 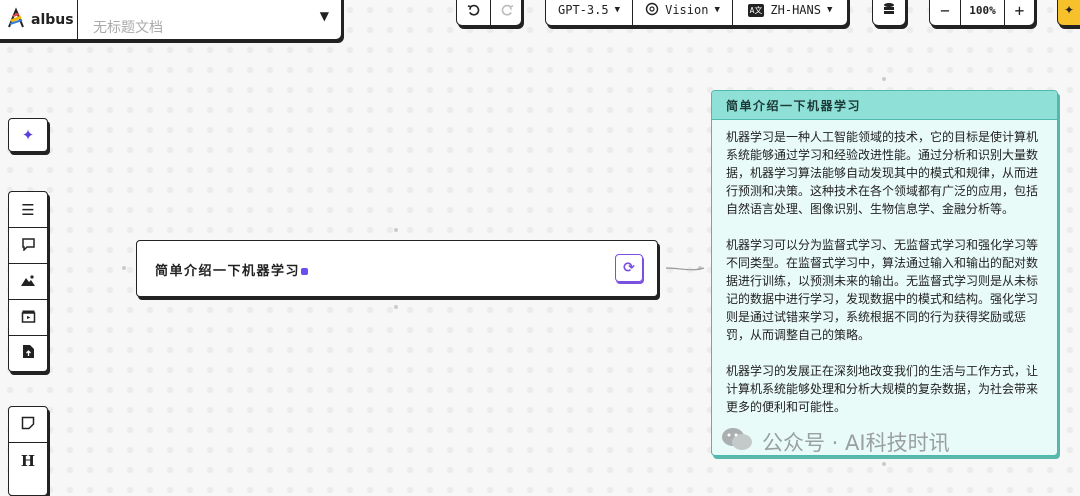 What do you see at coordinates (856, 442) in the screenshot?
I see `watermark-text: 公众号 · AI科技时讯` at bounding box center [856, 442].